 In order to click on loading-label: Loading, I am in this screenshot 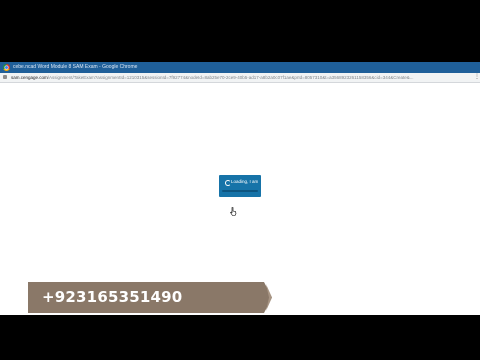, I will do `click(245, 181)`.